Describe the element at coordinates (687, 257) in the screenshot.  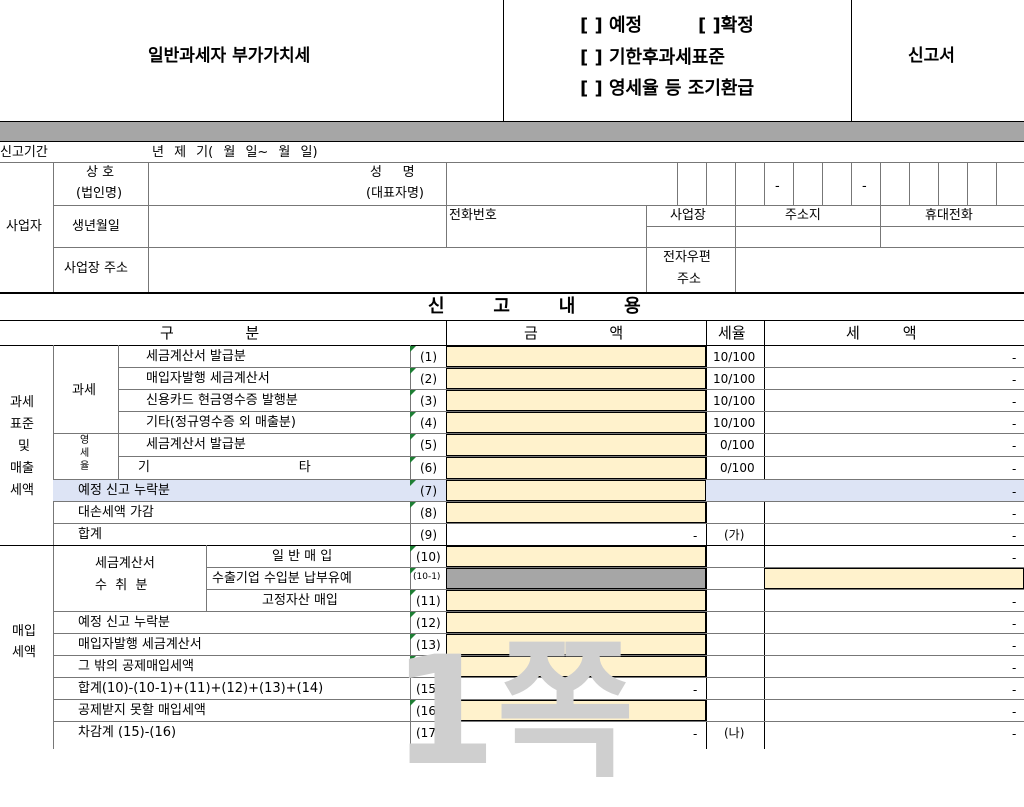
I see `email-label: 전자우편` at that location.